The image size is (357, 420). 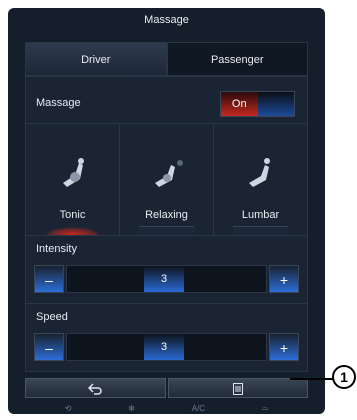 What do you see at coordinates (96, 59) in the screenshot?
I see `tab-driver: Driver` at bounding box center [96, 59].